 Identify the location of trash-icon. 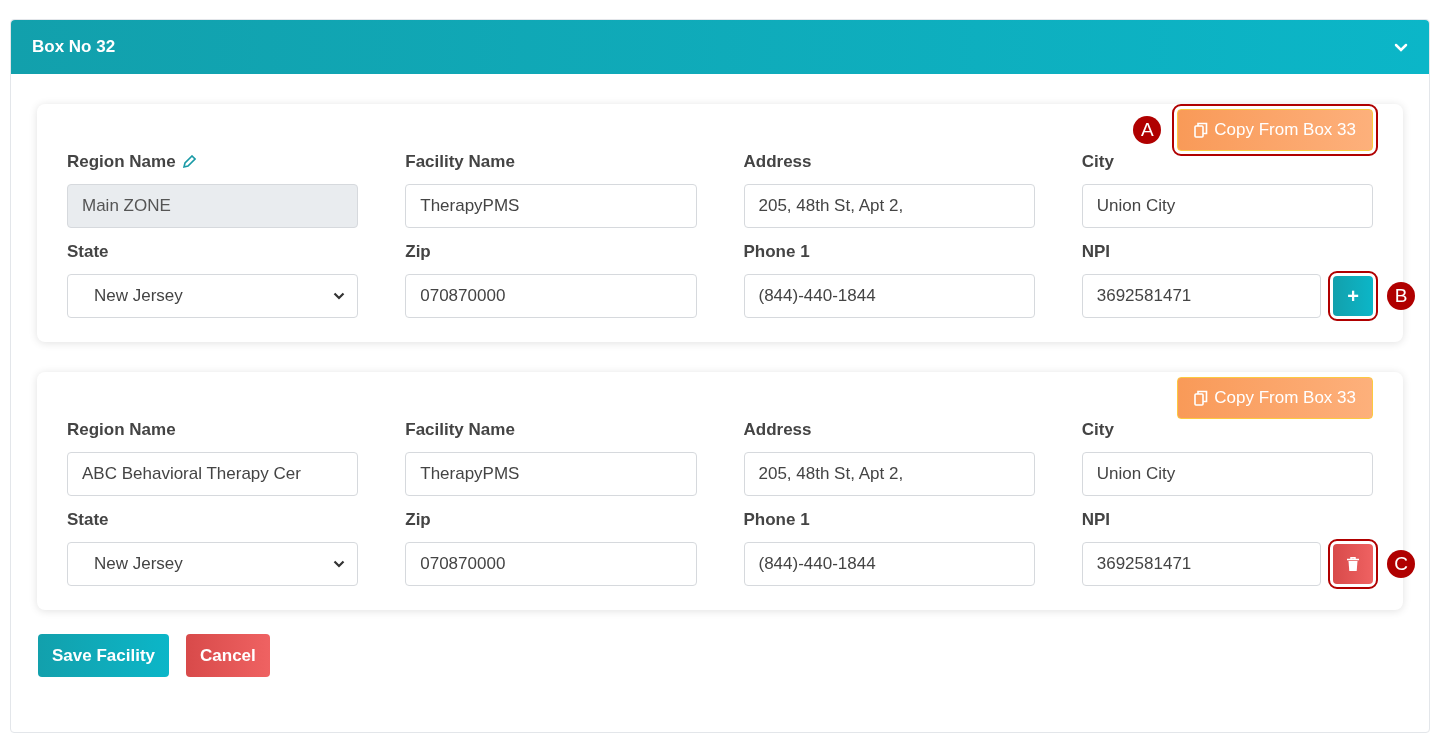
(1353, 564).